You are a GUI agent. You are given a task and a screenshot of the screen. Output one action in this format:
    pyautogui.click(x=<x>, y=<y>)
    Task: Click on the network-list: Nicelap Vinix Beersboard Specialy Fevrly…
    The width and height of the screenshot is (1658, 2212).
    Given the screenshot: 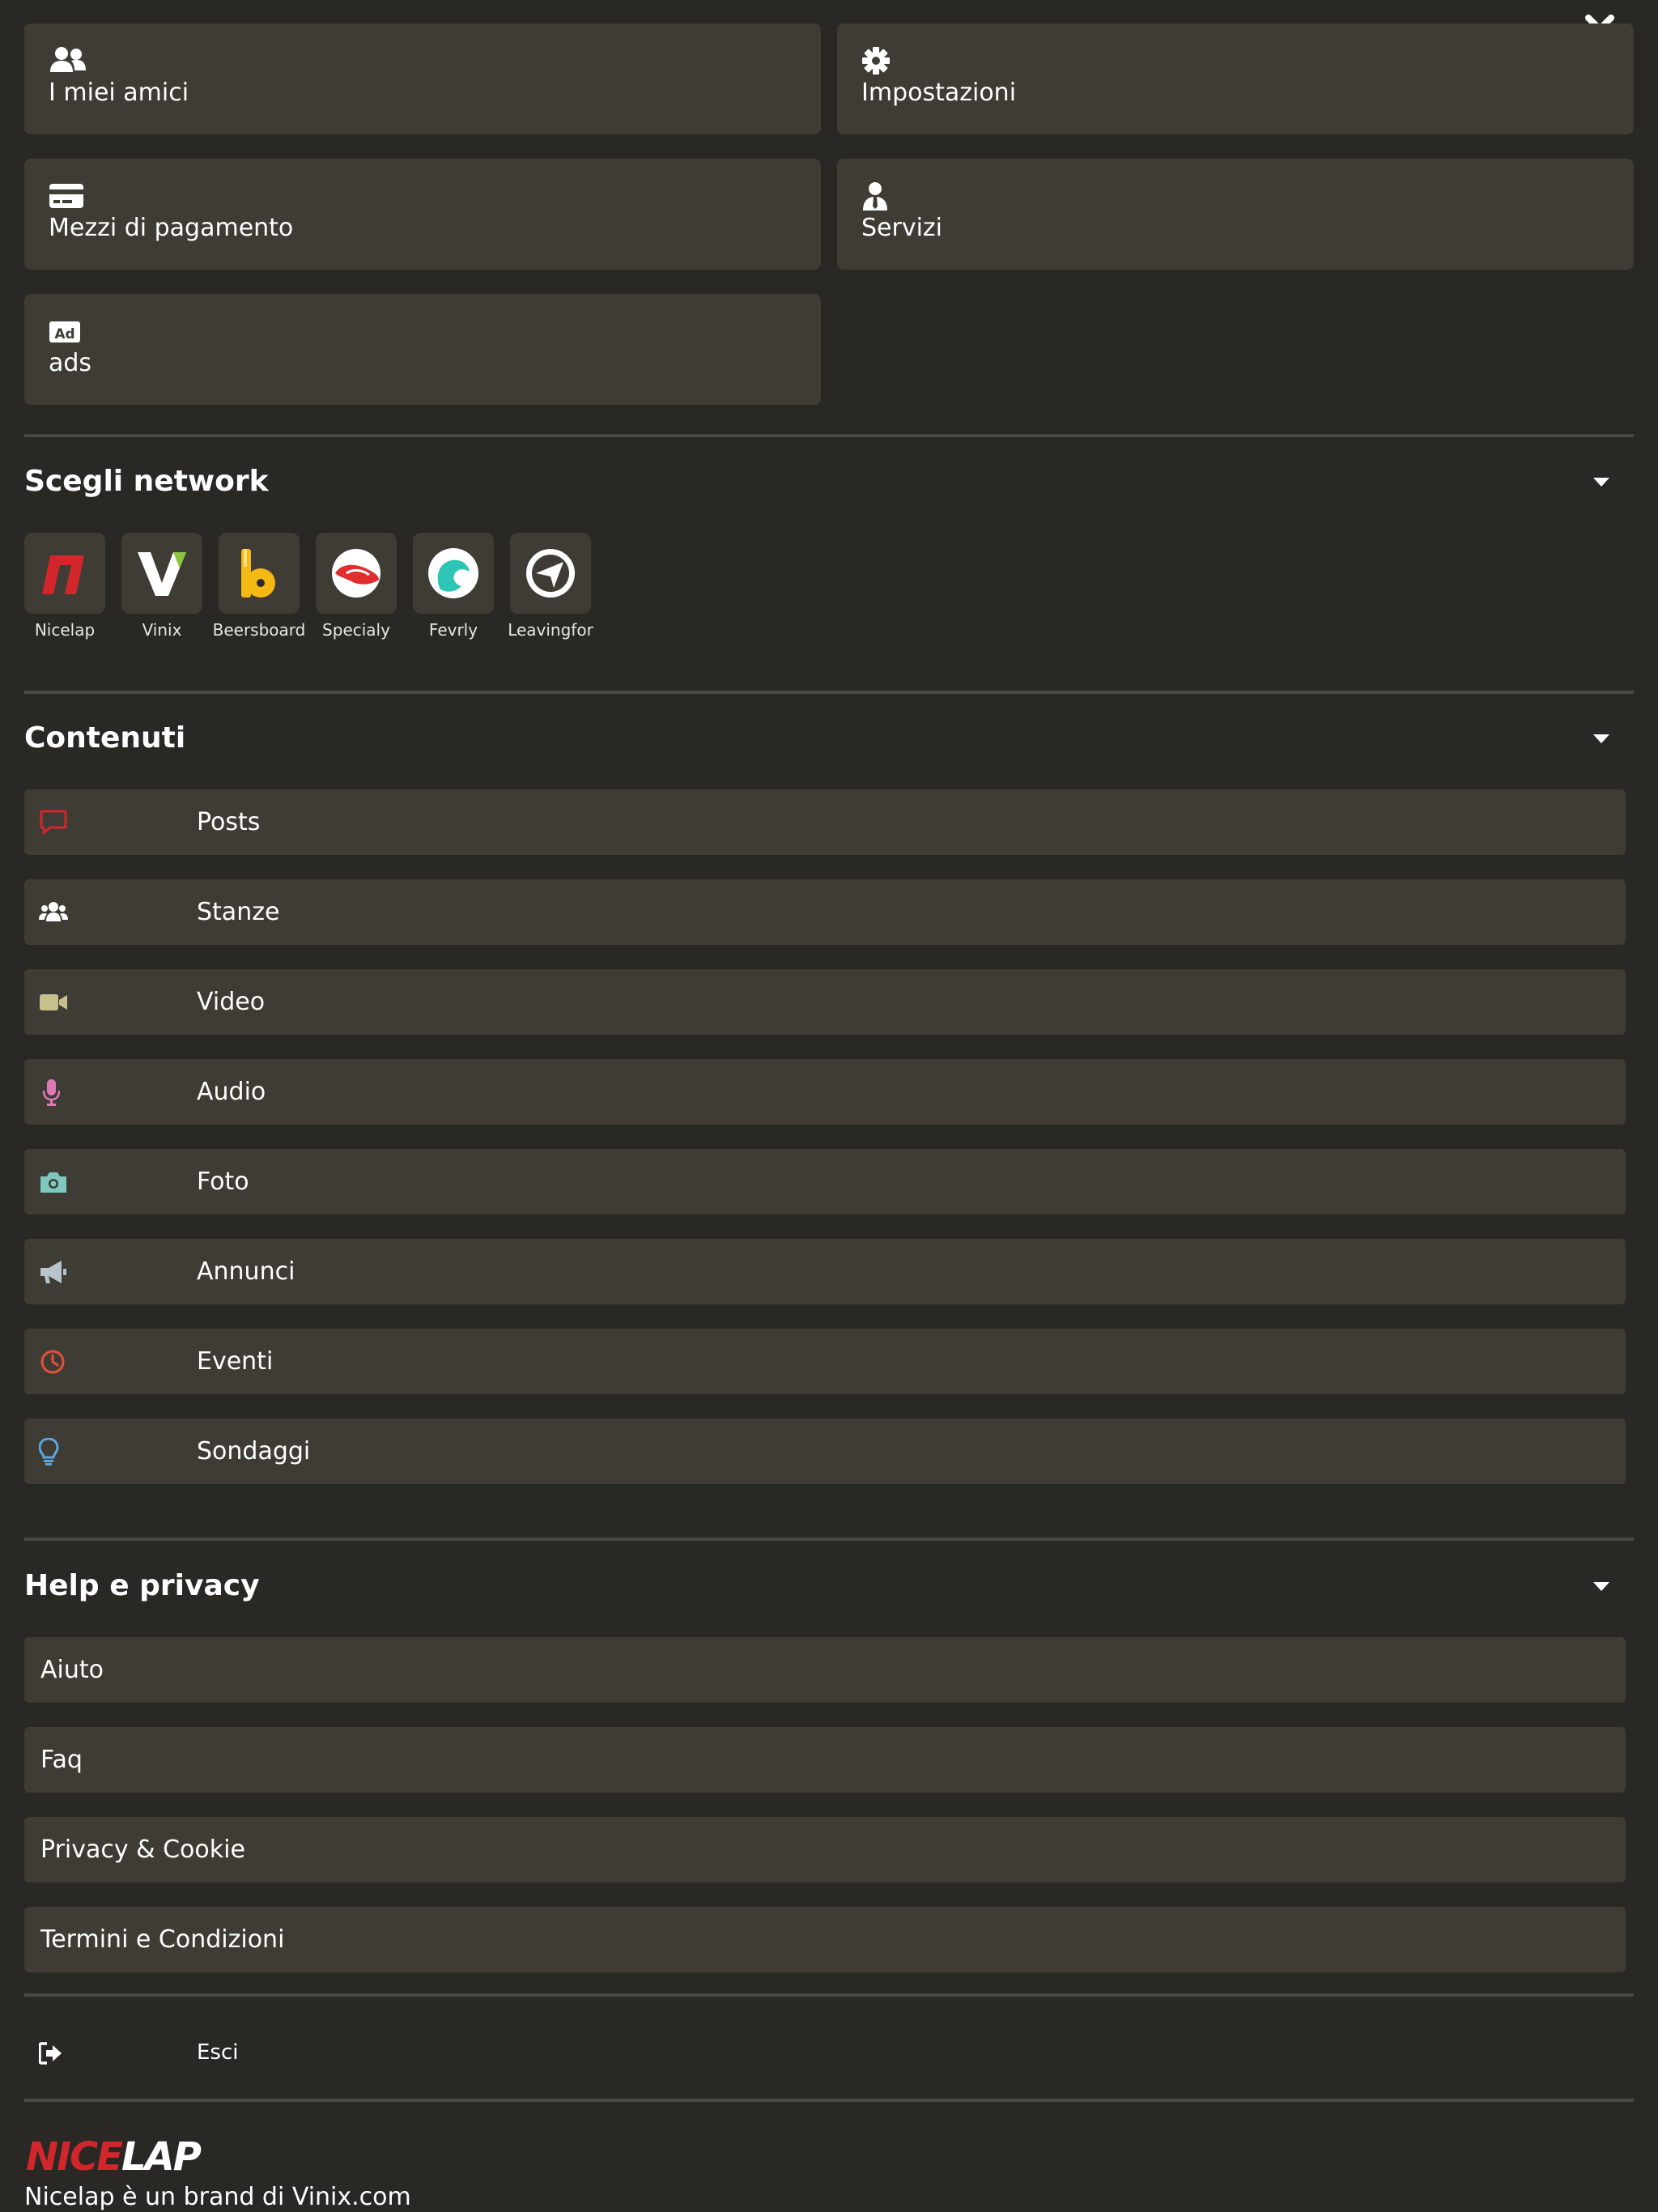 What is the action you would take?
    pyautogui.click(x=348, y=586)
    